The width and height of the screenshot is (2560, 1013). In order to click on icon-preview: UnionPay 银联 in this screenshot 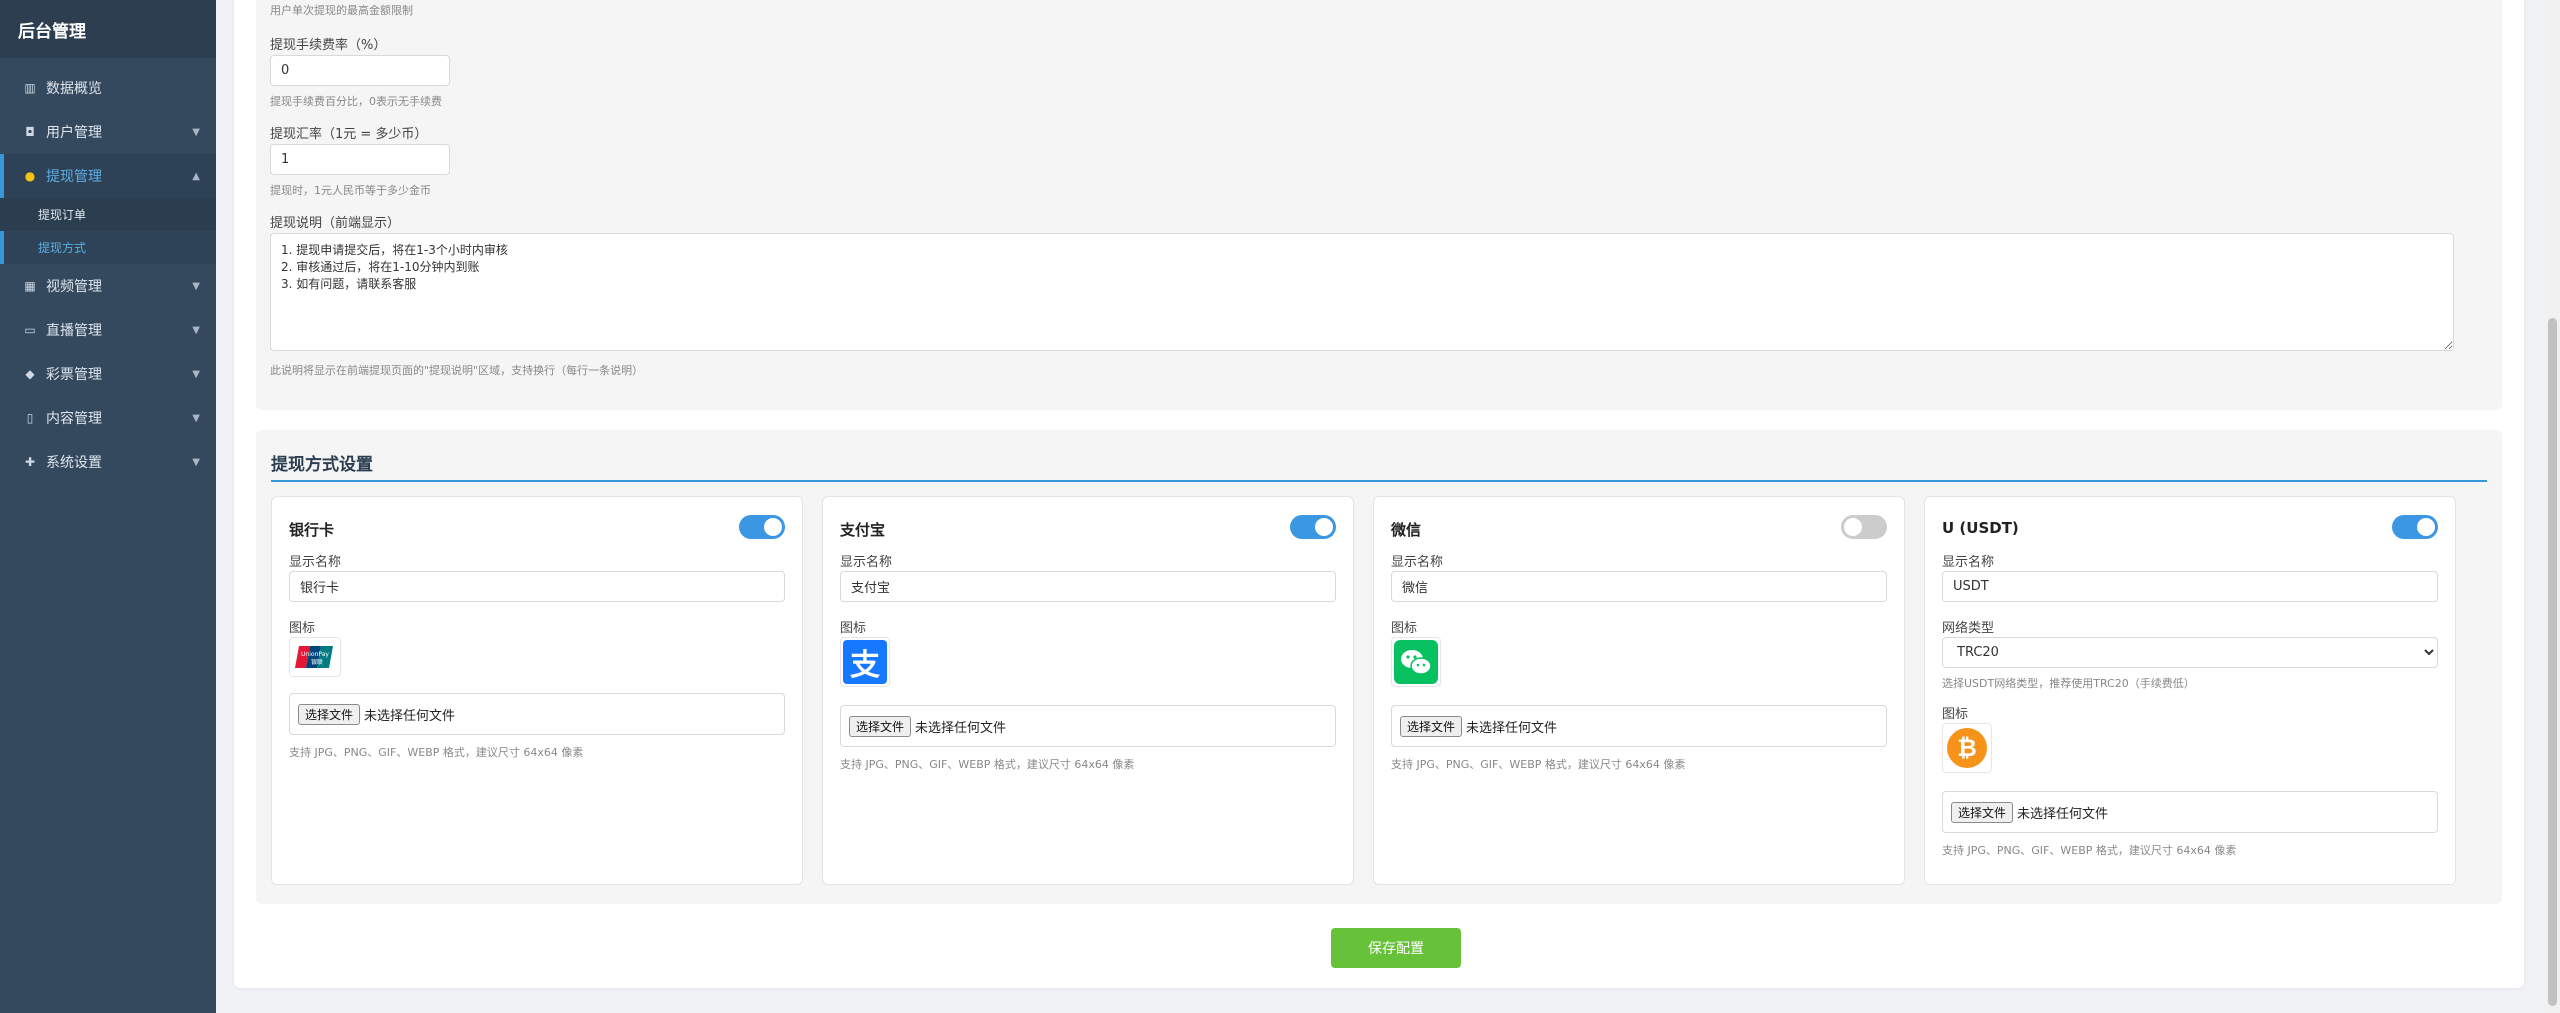, I will do `click(315, 657)`.